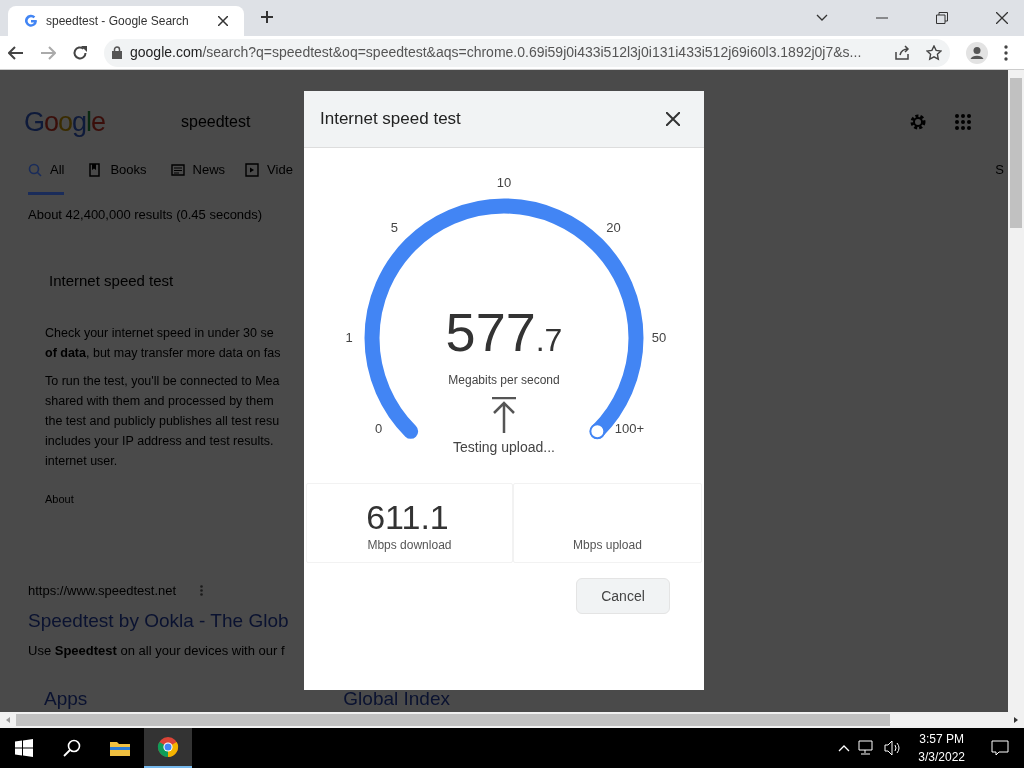  Describe the element at coordinates (198, 177) in the screenshot. I see `search-tab: News` at that location.